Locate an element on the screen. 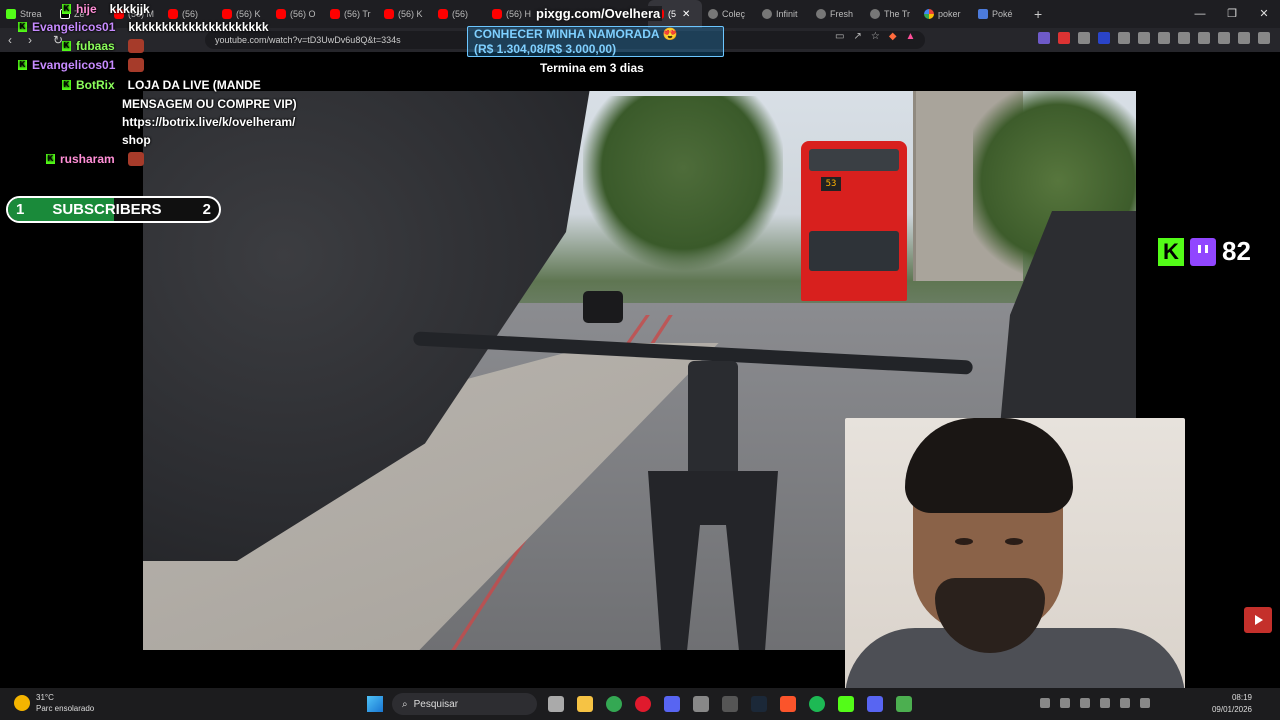 The width and height of the screenshot is (1280, 720). bookmark-star-icon: ☆ is located at coordinates (875, 36).